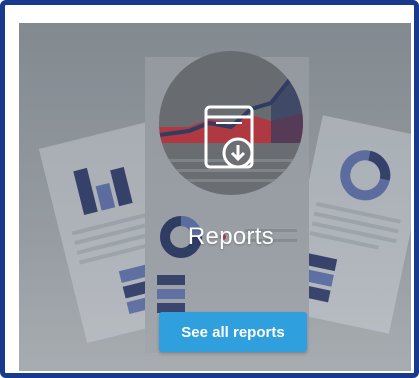 The image size is (419, 378). I want to click on see-all-reports-button: See all reports, so click(233, 332).